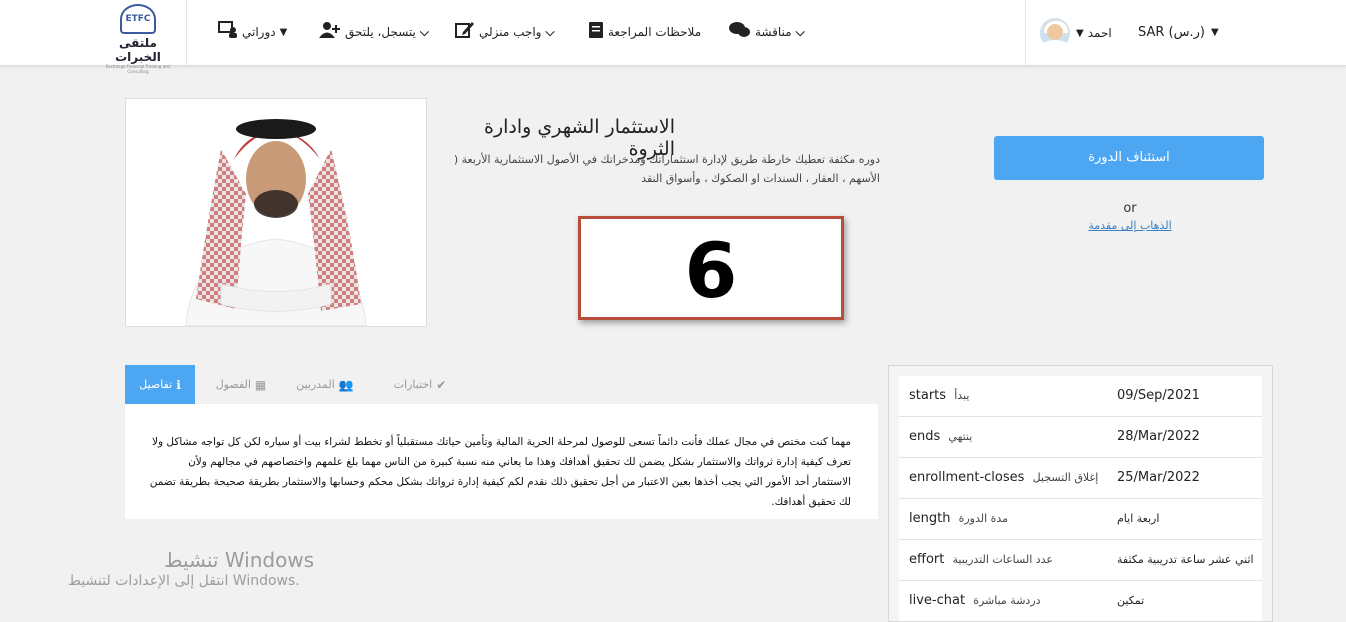 Image resolution: width=1346 pixels, height=622 pixels. Describe the element at coordinates (1080, 396) in the screenshot. I see `info-row-starts: starts يبدأ 09/Sep/2021` at that location.